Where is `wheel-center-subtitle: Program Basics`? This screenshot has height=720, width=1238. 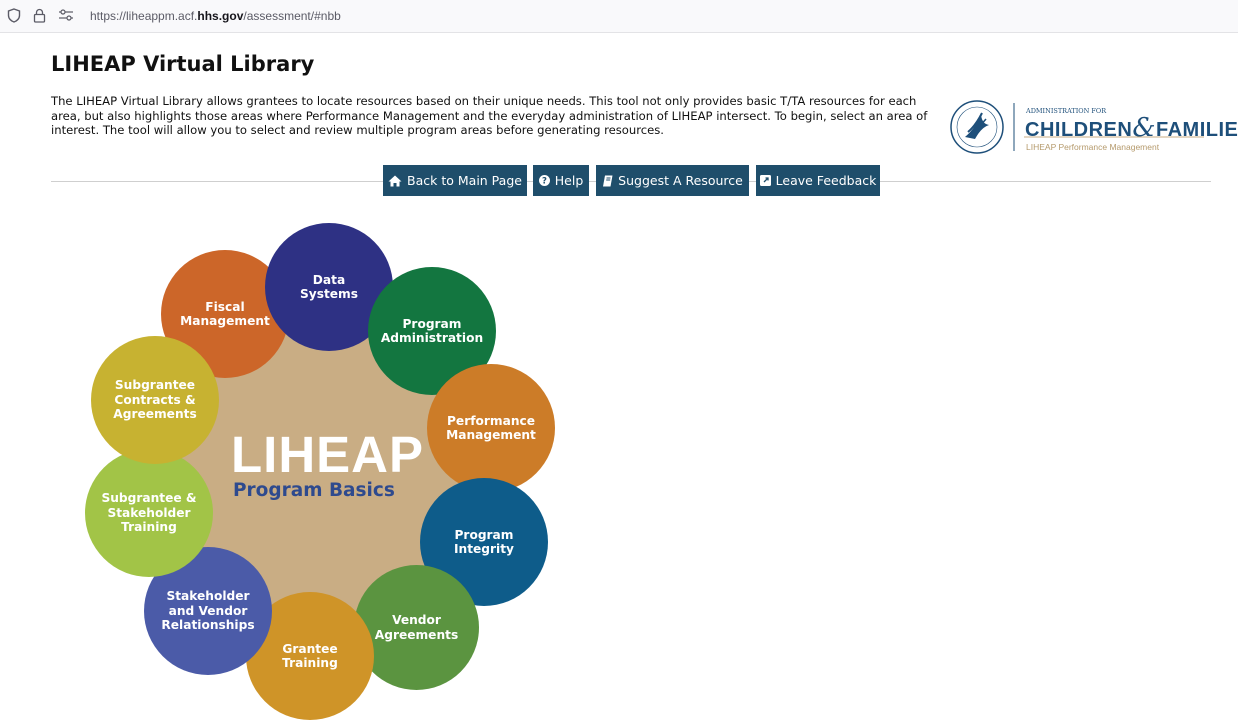 wheel-center-subtitle: Program Basics is located at coordinates (314, 490).